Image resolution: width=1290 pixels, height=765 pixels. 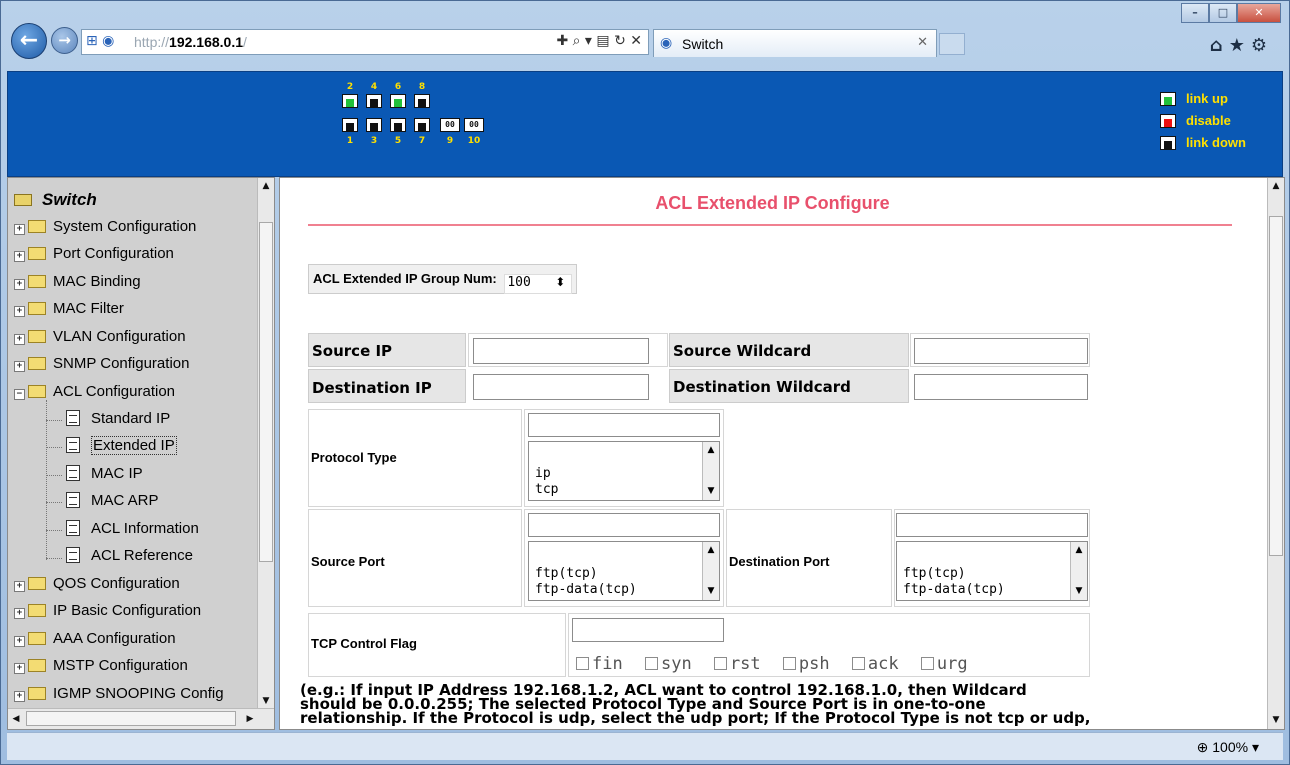 I want to click on browser-tab: ◉ Switch ✕, so click(x=795, y=43).